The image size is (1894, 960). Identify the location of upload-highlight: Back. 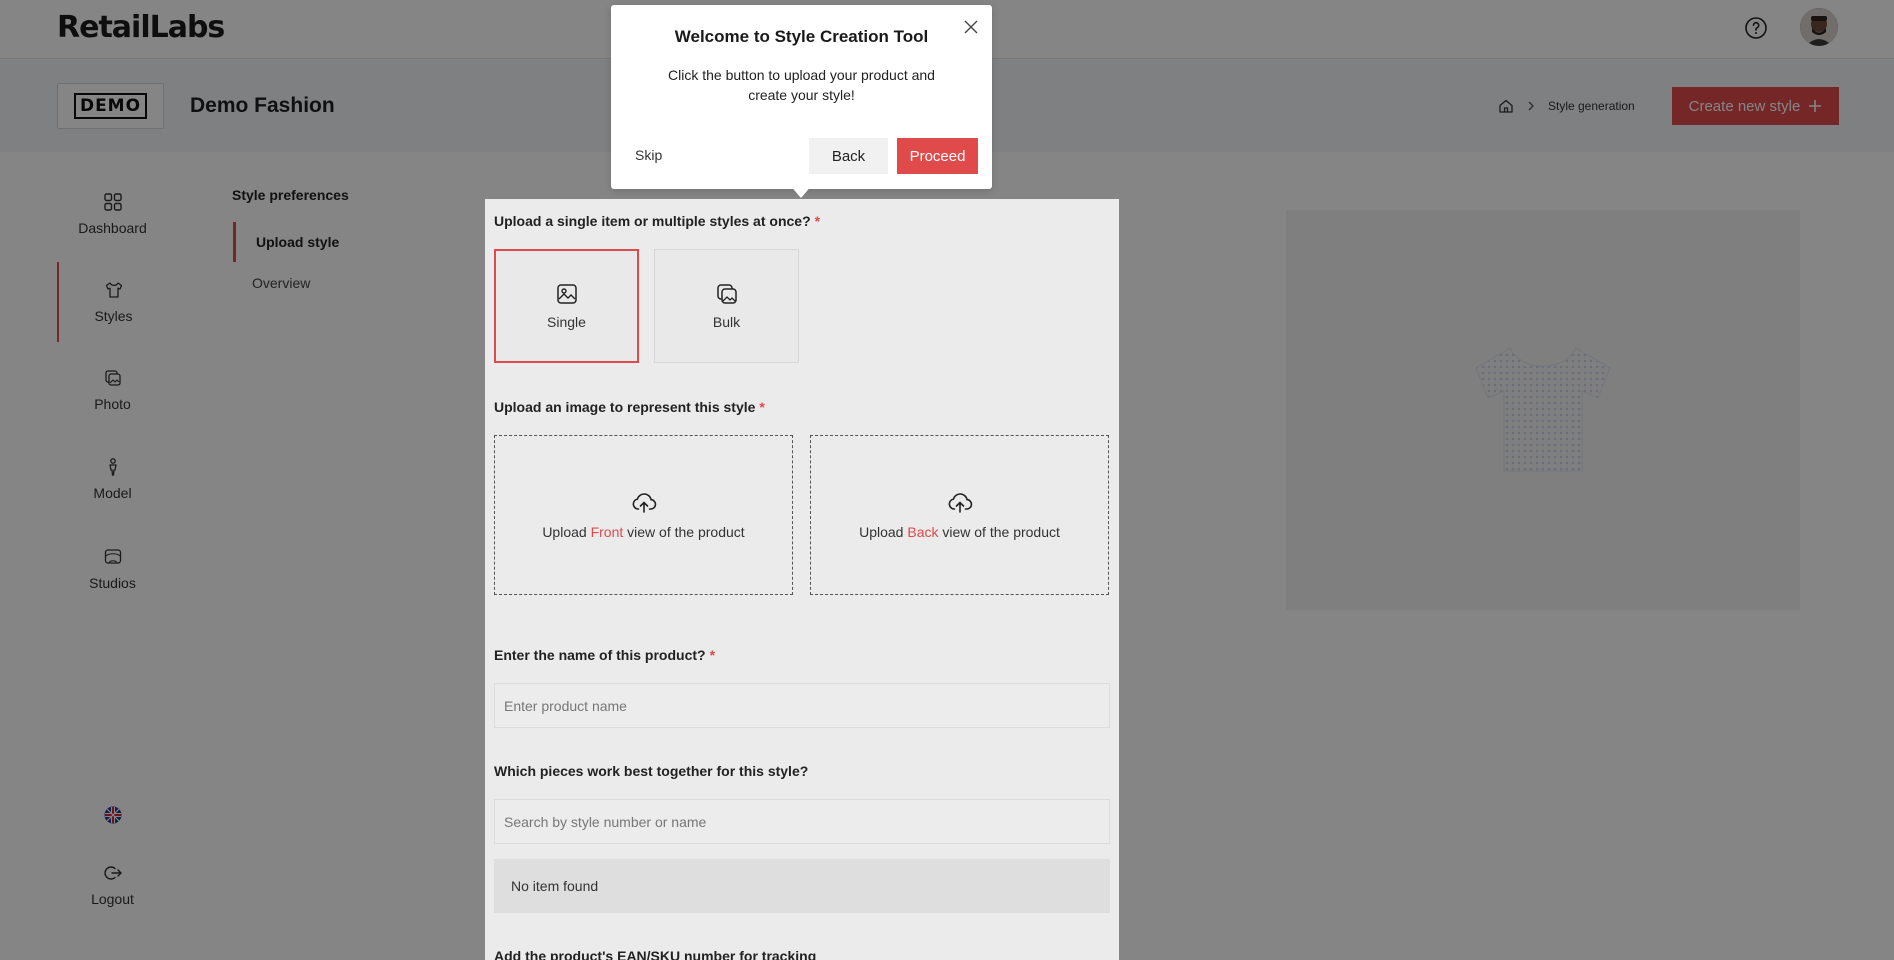
(923, 532).